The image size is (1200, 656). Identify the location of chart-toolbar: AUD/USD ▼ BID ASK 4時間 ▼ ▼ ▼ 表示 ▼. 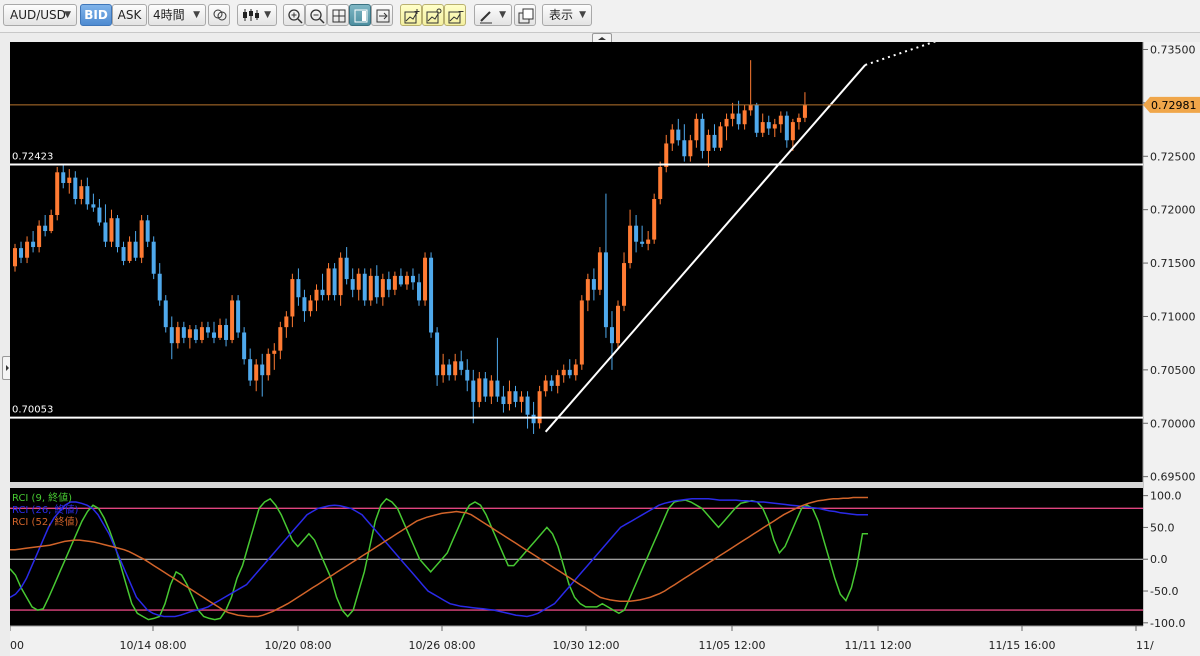
(600, 16).